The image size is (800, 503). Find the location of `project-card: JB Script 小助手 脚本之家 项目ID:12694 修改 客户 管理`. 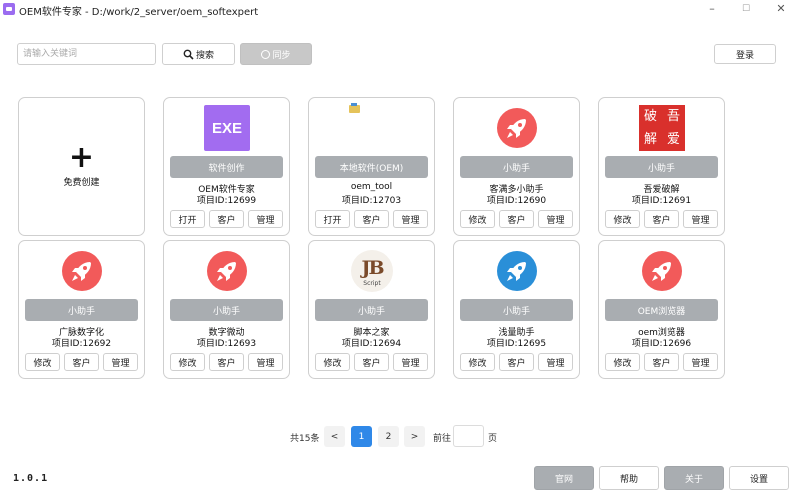

project-card: JB Script 小助手 脚本之家 项目ID:12694 修改 客户 管理 is located at coordinates (371, 309).